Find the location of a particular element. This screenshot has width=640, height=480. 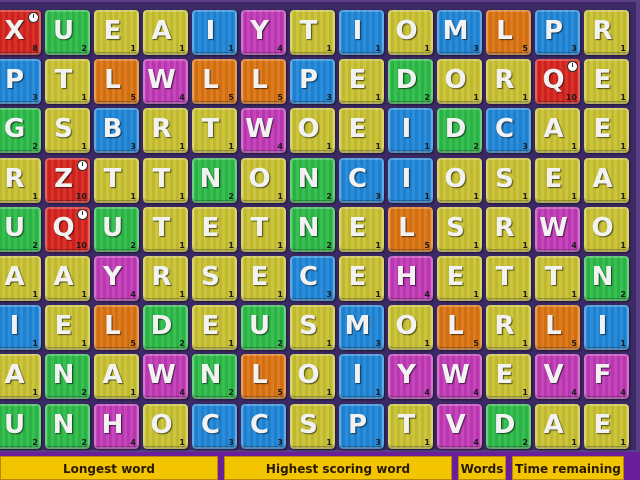

letter-tile: X8 is located at coordinates (20, 32).